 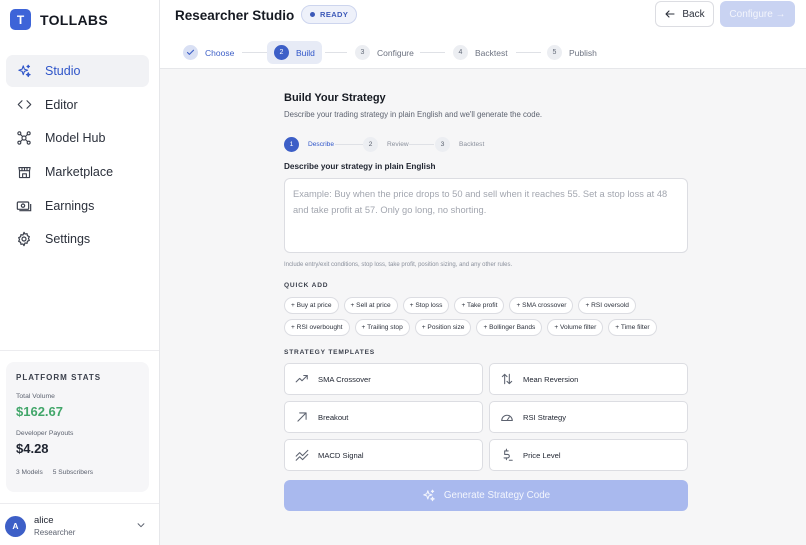 What do you see at coordinates (506, 379) in the screenshot?
I see `arrows-updown-icon` at bounding box center [506, 379].